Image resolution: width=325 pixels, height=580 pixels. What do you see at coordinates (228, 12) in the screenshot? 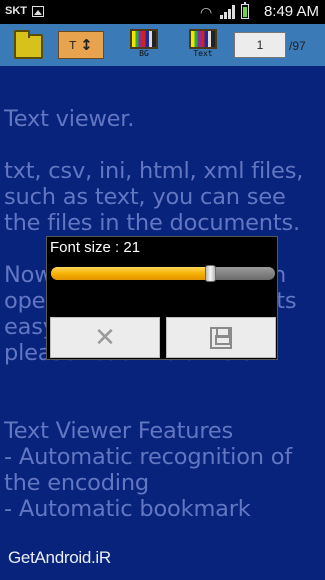
I see `signal-icon` at bounding box center [228, 12].